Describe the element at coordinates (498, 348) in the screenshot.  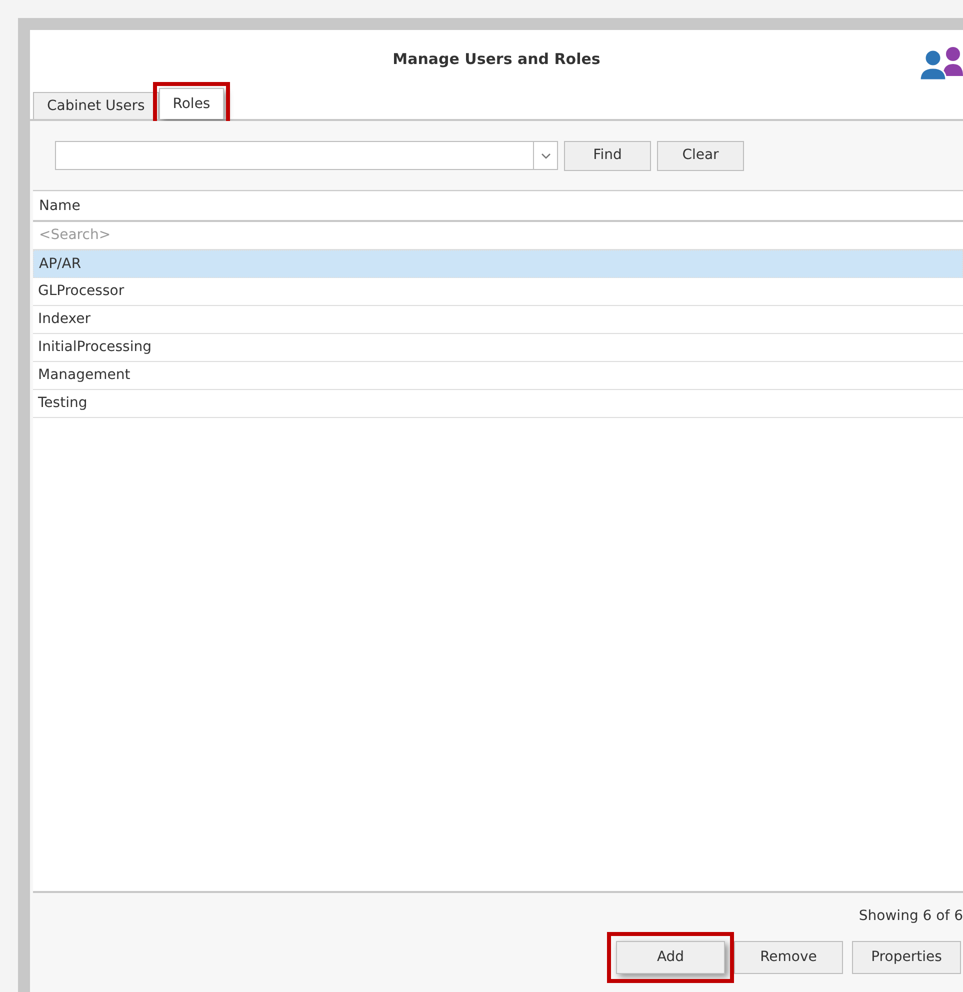
I see `role-row: InitialProcessing` at that location.